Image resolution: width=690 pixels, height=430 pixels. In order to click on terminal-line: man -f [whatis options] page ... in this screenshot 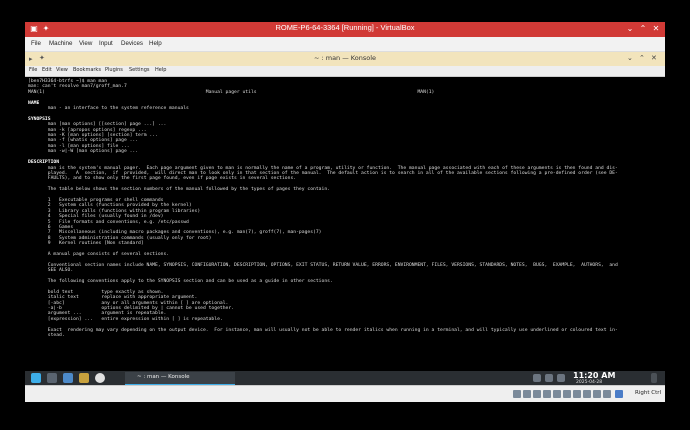, I will do `click(83, 141)`.